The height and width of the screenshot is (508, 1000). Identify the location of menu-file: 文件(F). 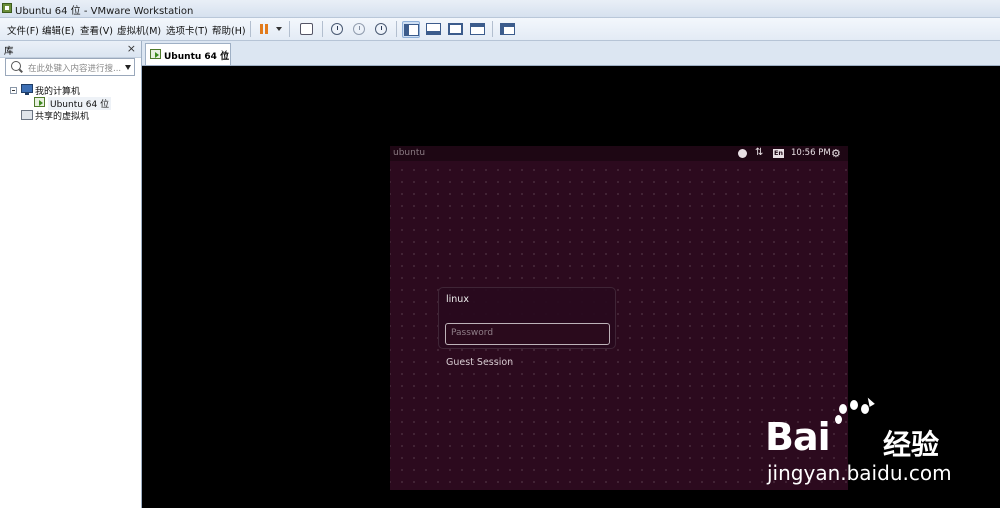
(23, 30).